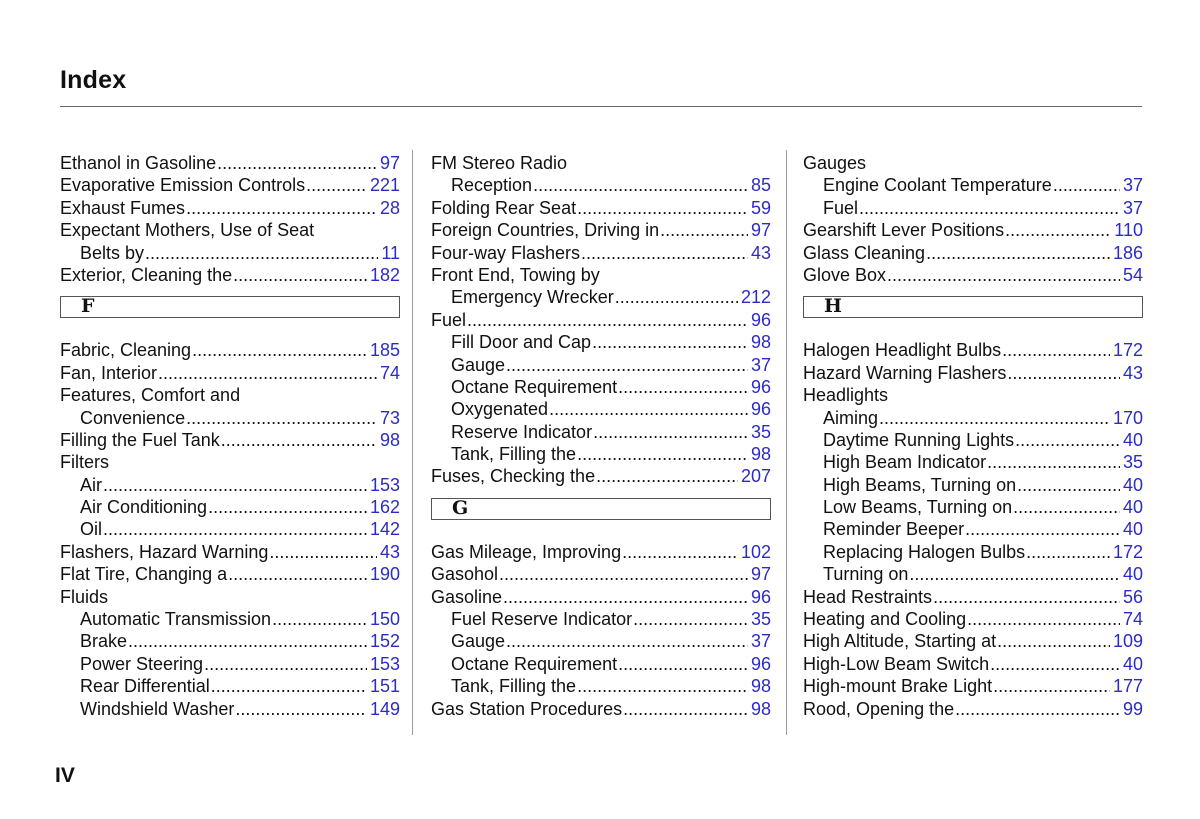 Image resolution: width=1200 pixels, height=819 pixels. What do you see at coordinates (230, 507) in the screenshot?
I see `index-subentry: Air Conditioning 162` at bounding box center [230, 507].